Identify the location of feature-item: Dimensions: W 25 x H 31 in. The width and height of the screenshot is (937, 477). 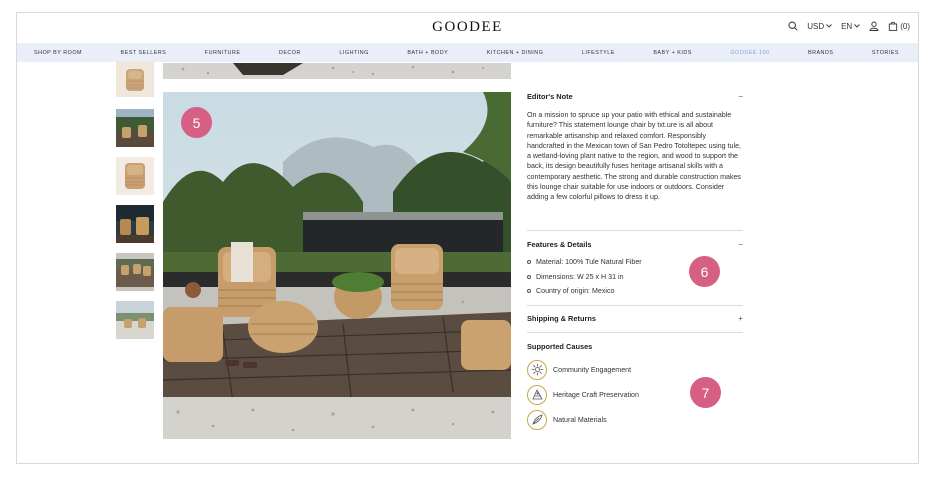
(635, 277).